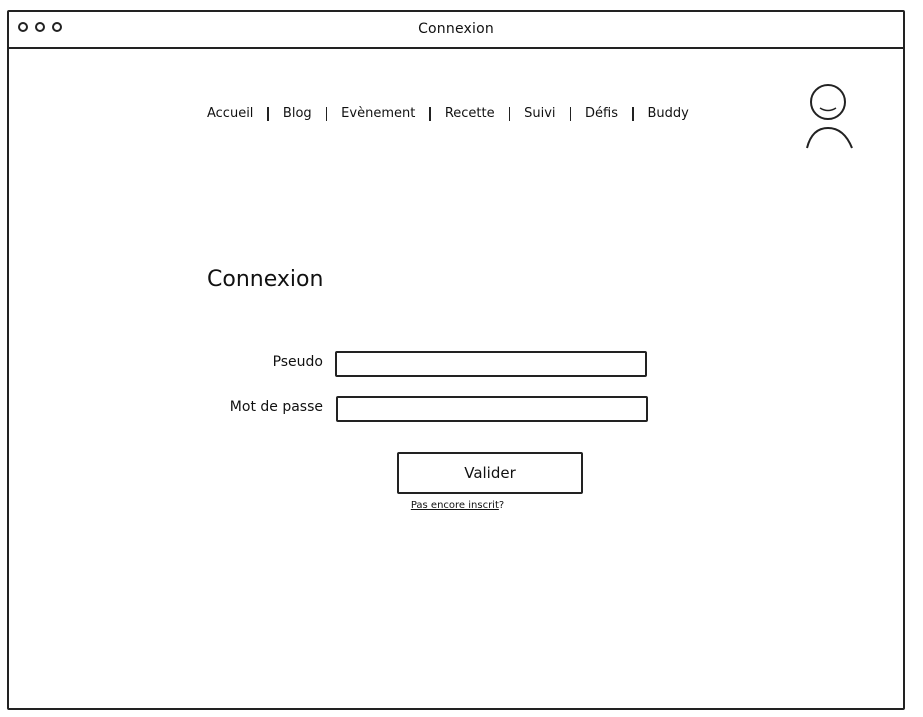  I want to click on password-label: Mot de passe, so click(276, 407).